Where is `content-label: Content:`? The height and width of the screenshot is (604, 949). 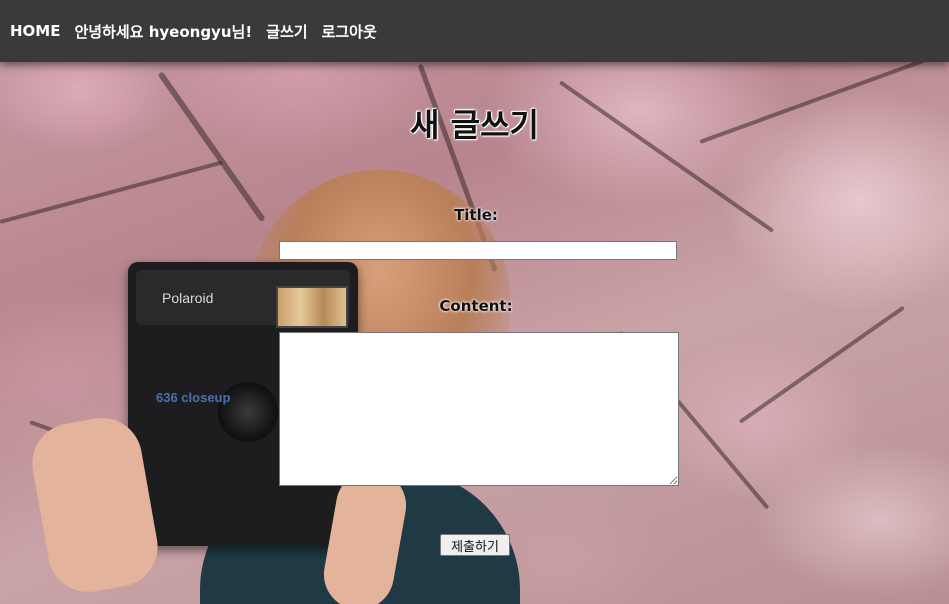 content-label: Content: is located at coordinates (476, 306).